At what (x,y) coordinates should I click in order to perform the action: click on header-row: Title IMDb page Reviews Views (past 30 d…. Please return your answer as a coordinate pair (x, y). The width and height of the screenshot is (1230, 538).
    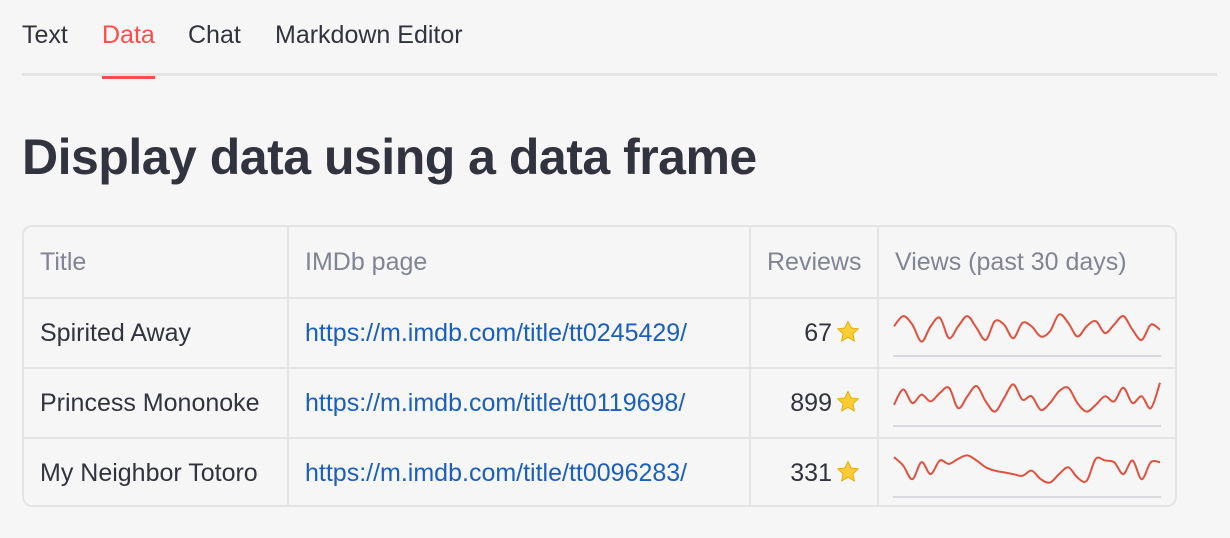
    Looking at the image, I should click on (599, 263).